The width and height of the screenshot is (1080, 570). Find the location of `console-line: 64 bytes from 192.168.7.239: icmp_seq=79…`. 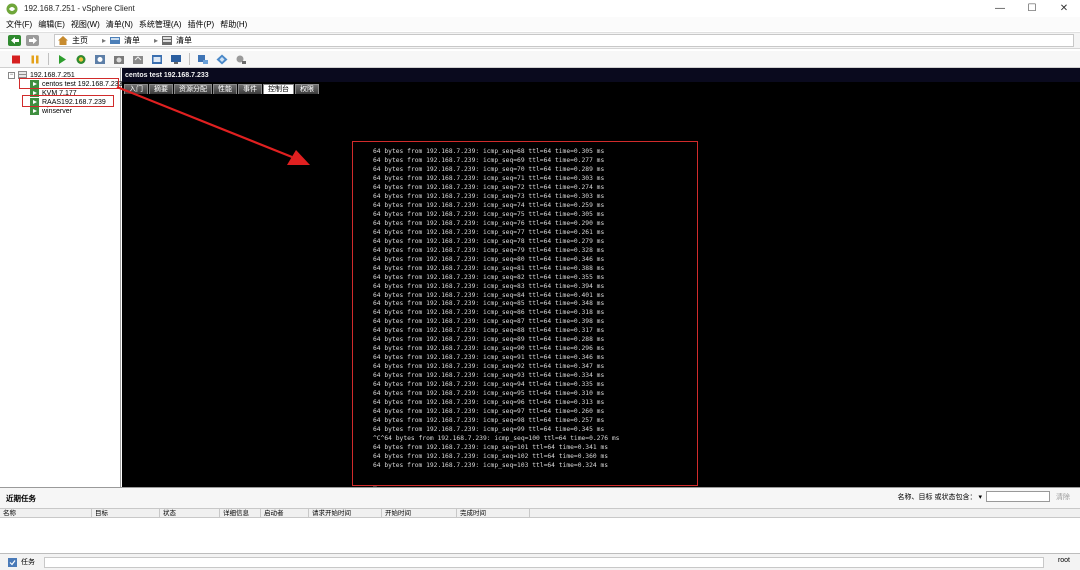

console-line: 64 bytes from 192.168.7.239: icmp_seq=79… is located at coordinates (489, 250).